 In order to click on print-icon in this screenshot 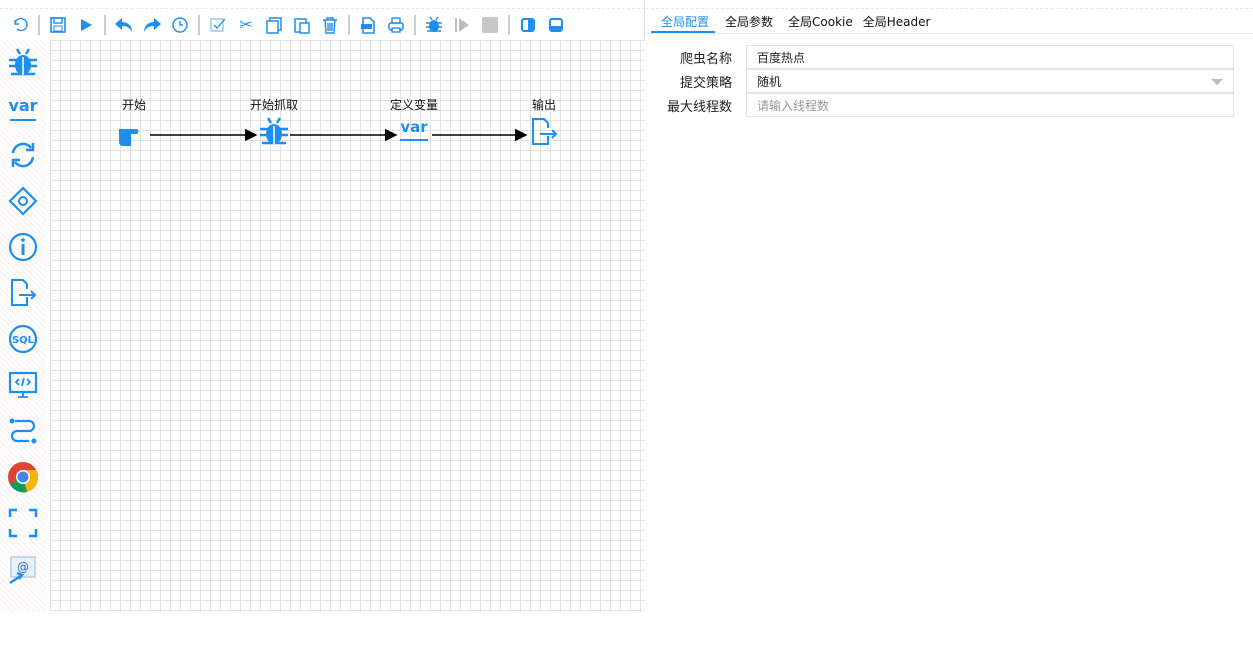, I will do `click(396, 25)`.